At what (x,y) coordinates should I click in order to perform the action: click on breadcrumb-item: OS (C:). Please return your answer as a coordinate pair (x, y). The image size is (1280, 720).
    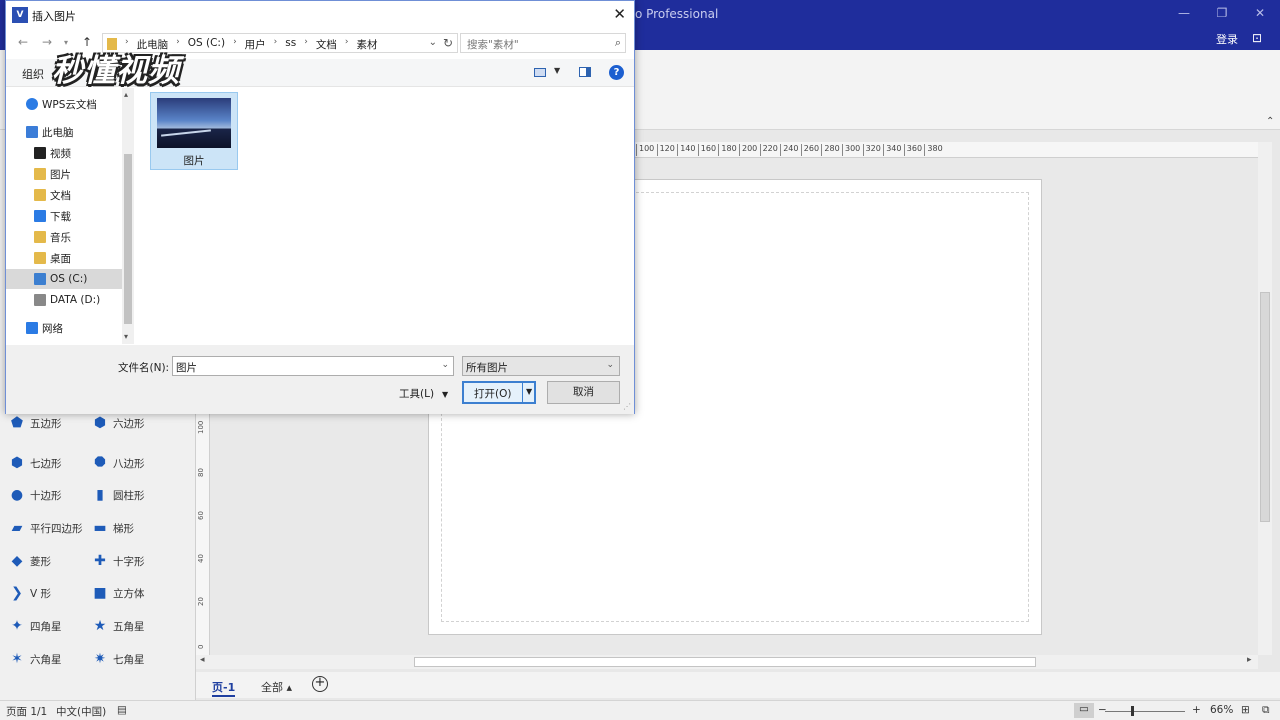
    Looking at the image, I should click on (206, 44).